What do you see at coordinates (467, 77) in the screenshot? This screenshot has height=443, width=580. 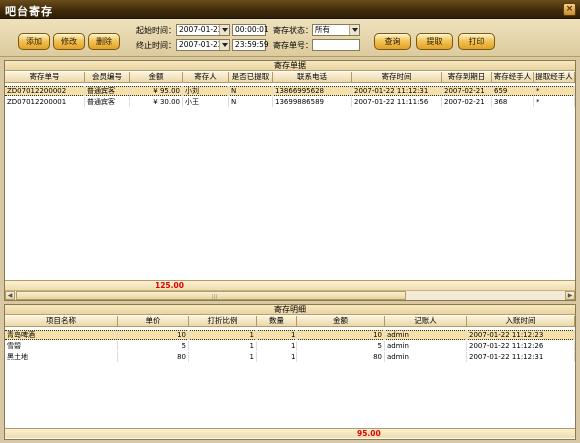 I see `col-expiry-date: 寄存到期日` at bounding box center [467, 77].